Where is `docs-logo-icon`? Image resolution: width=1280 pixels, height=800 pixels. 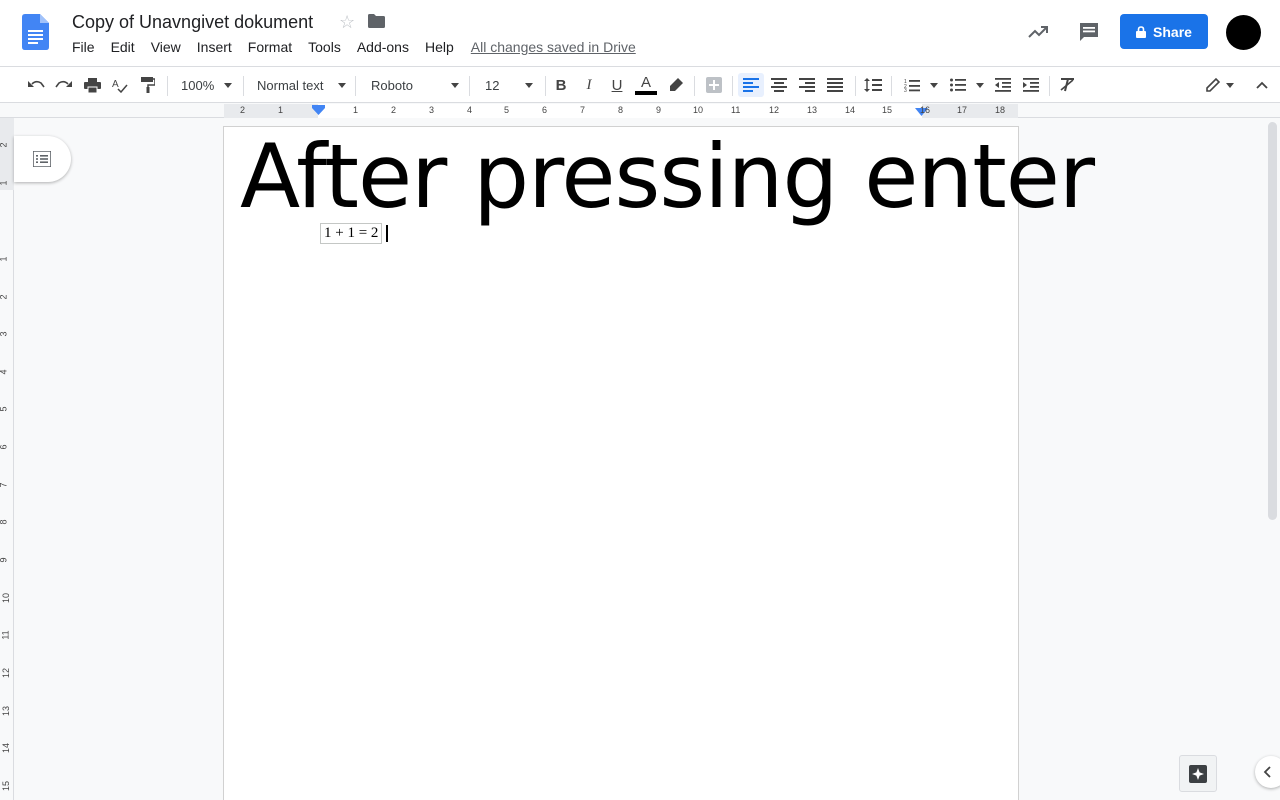 docs-logo-icon is located at coordinates (35, 32).